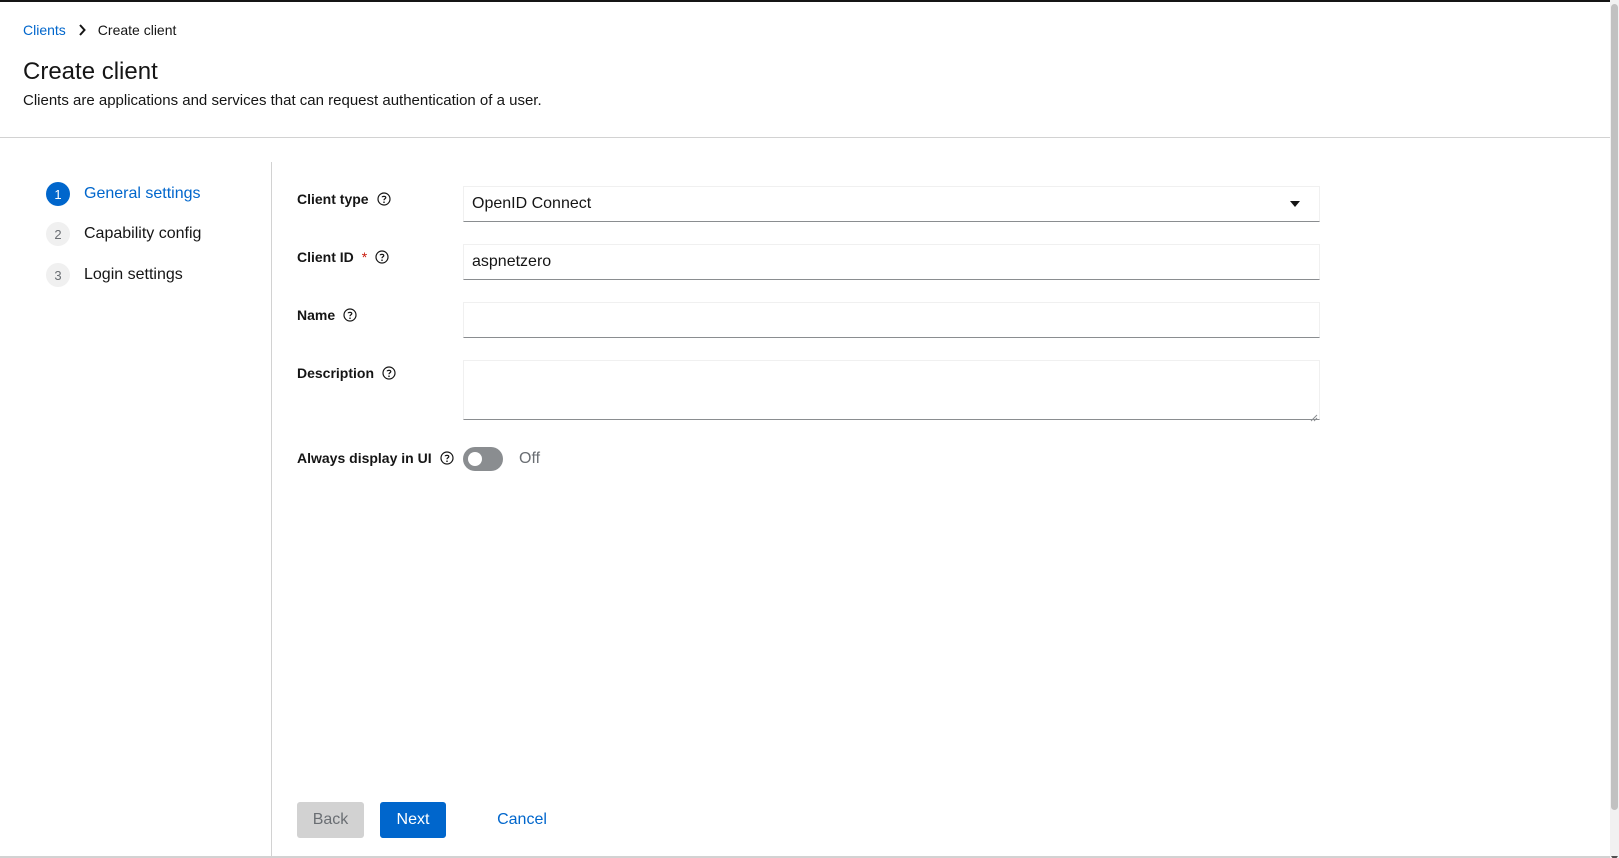  I want to click on name-label: Name, so click(327, 315).